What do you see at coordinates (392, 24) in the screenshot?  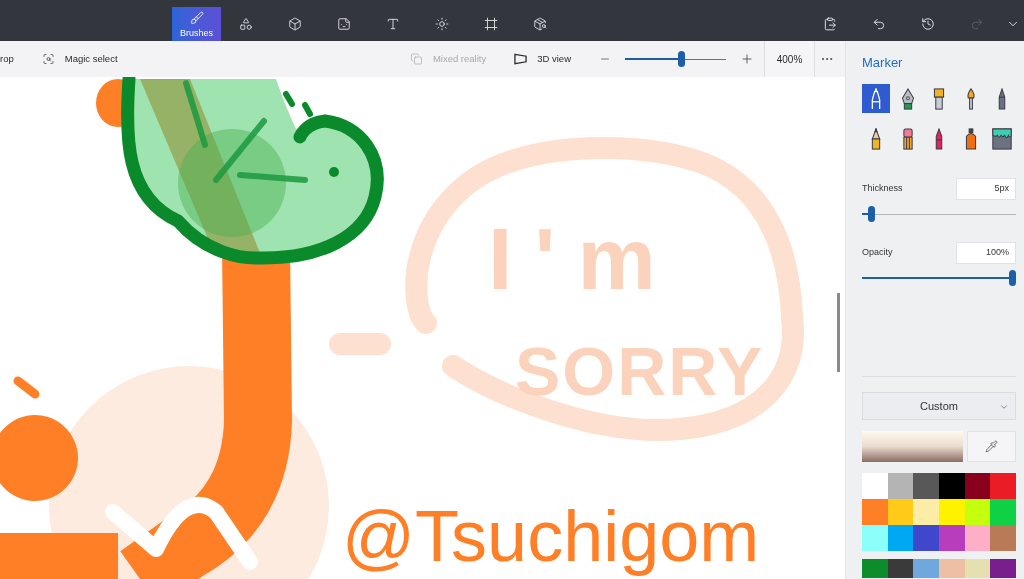 I see `text-icon` at bounding box center [392, 24].